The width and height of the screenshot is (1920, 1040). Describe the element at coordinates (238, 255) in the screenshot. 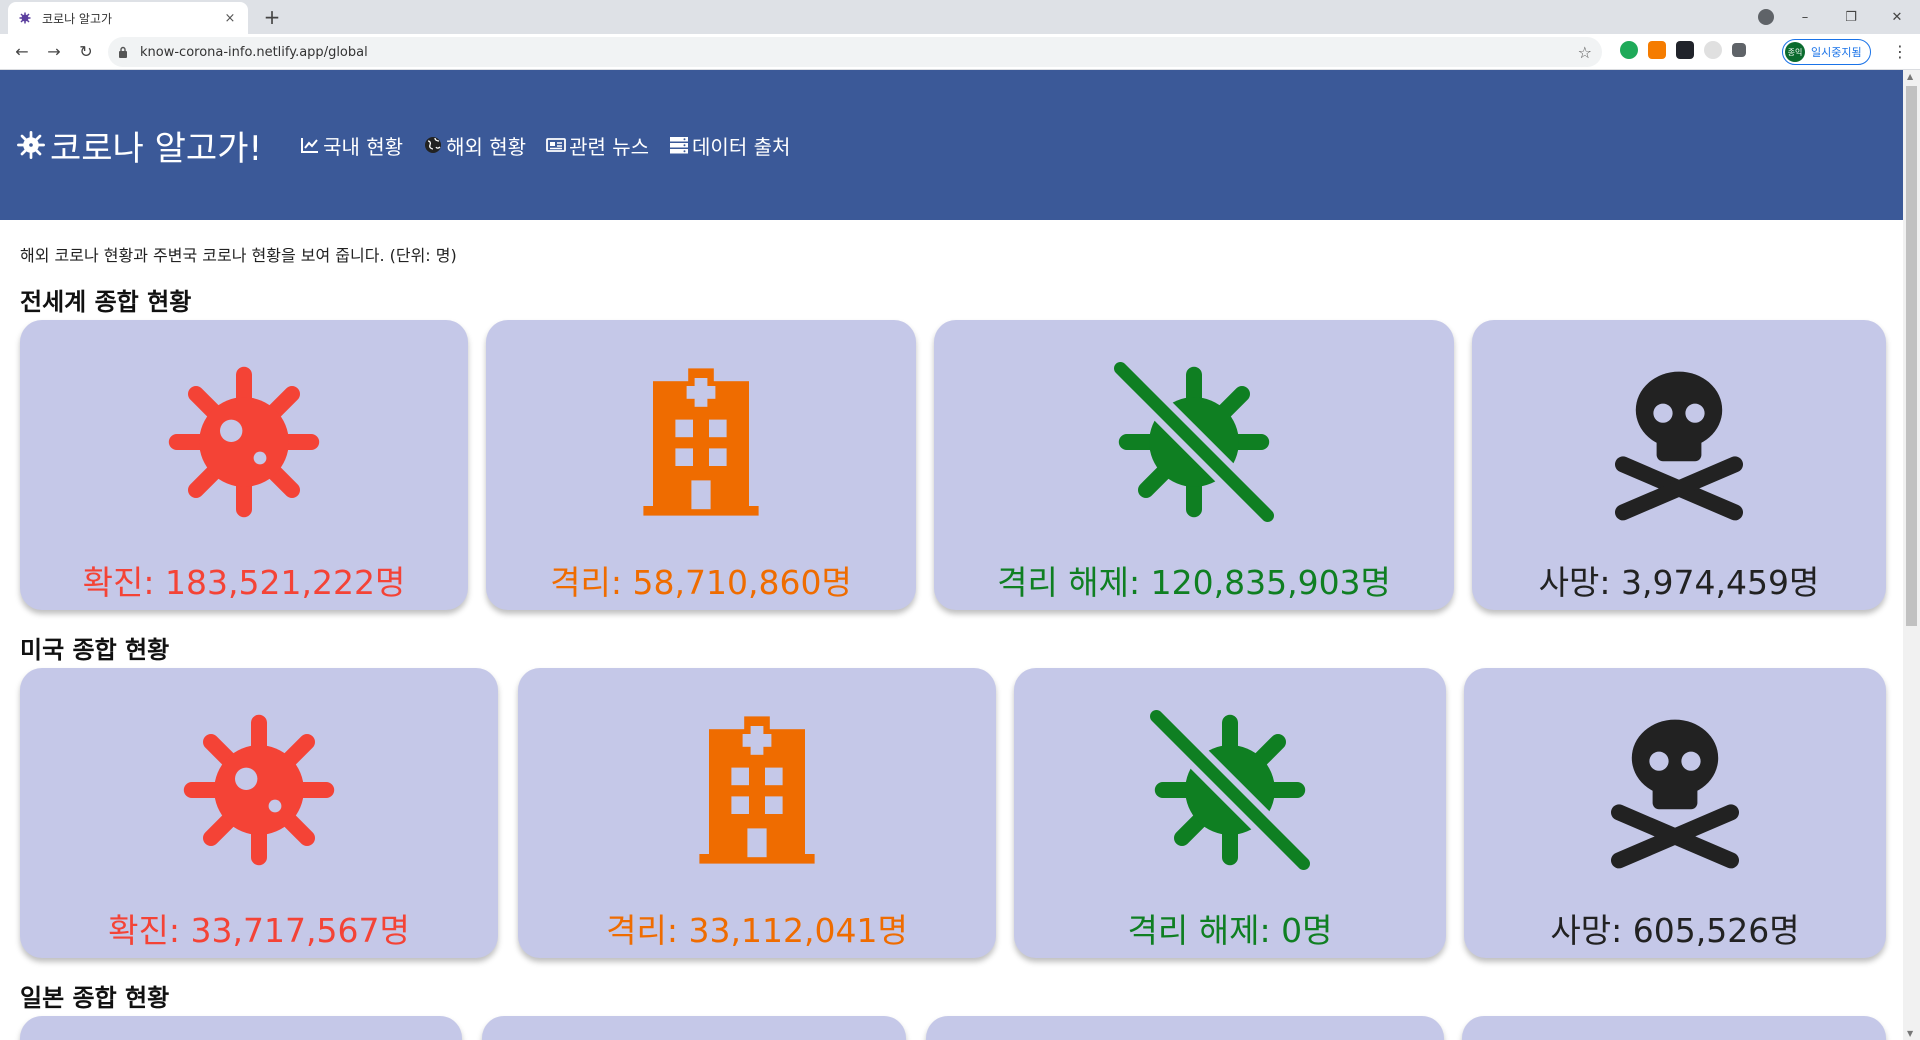

I see `intro-text: 해외 코로나 현황과 주변국 코로나 현황을 보여 줍니다. (단위: 명)` at that location.